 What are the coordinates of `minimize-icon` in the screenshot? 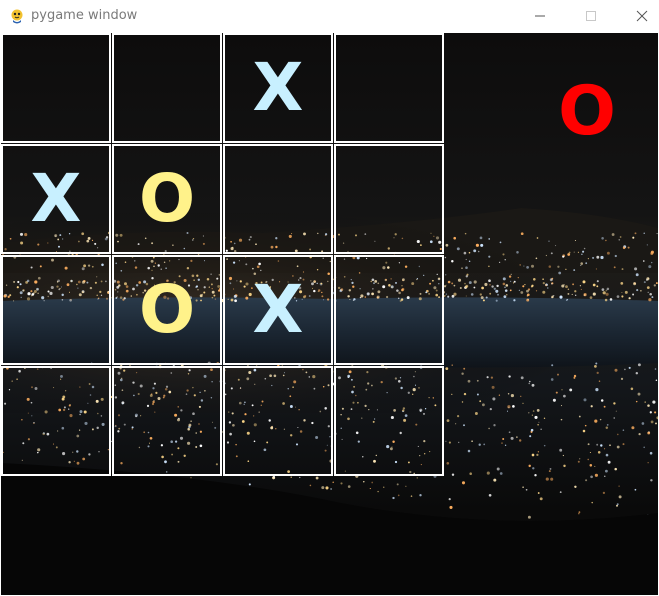 It's located at (540, 16).